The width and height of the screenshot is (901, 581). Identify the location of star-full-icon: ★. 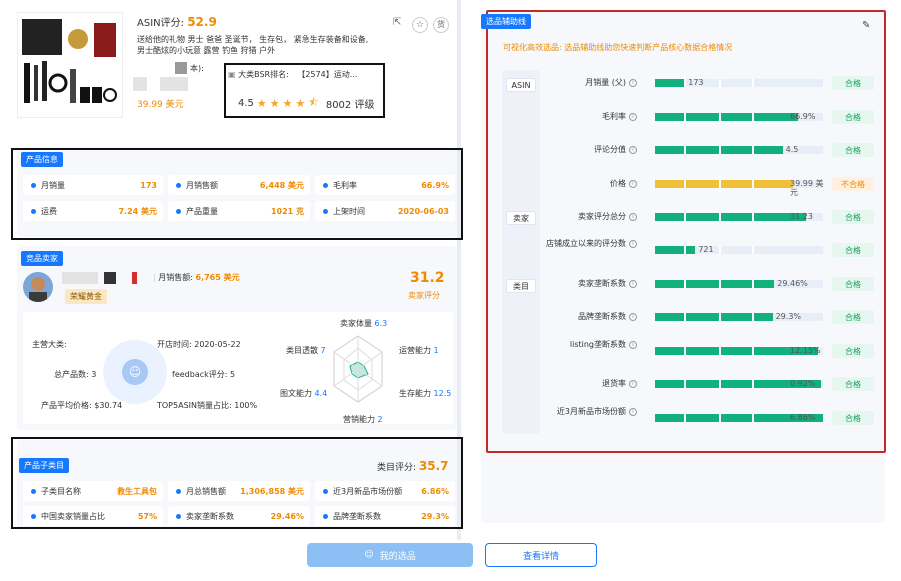
(300, 103).